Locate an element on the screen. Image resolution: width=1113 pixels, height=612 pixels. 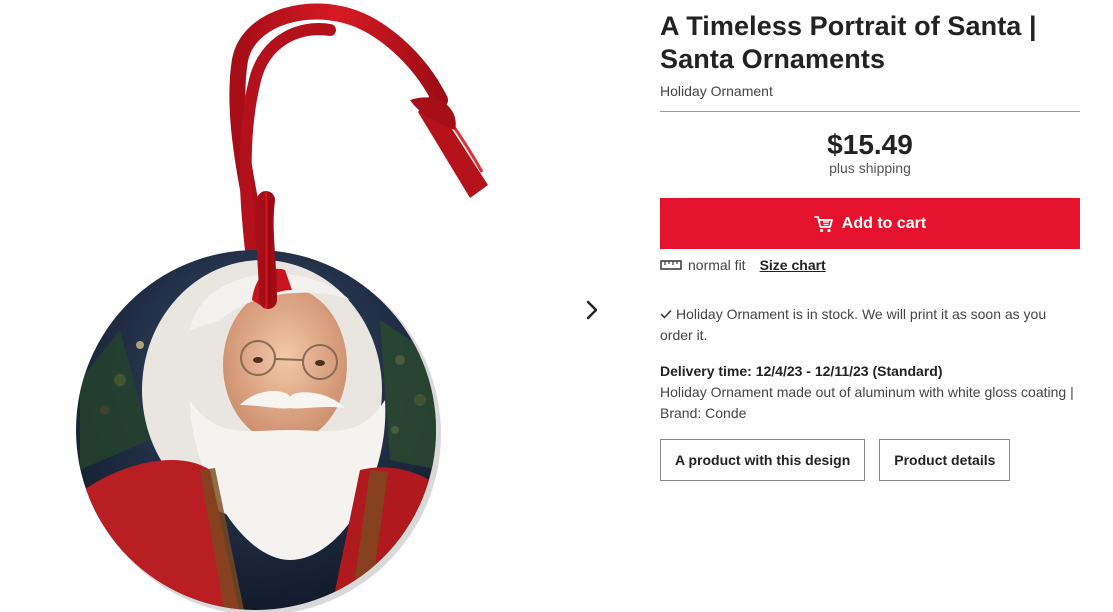
size-chart-link: Size chart is located at coordinates (793, 265).